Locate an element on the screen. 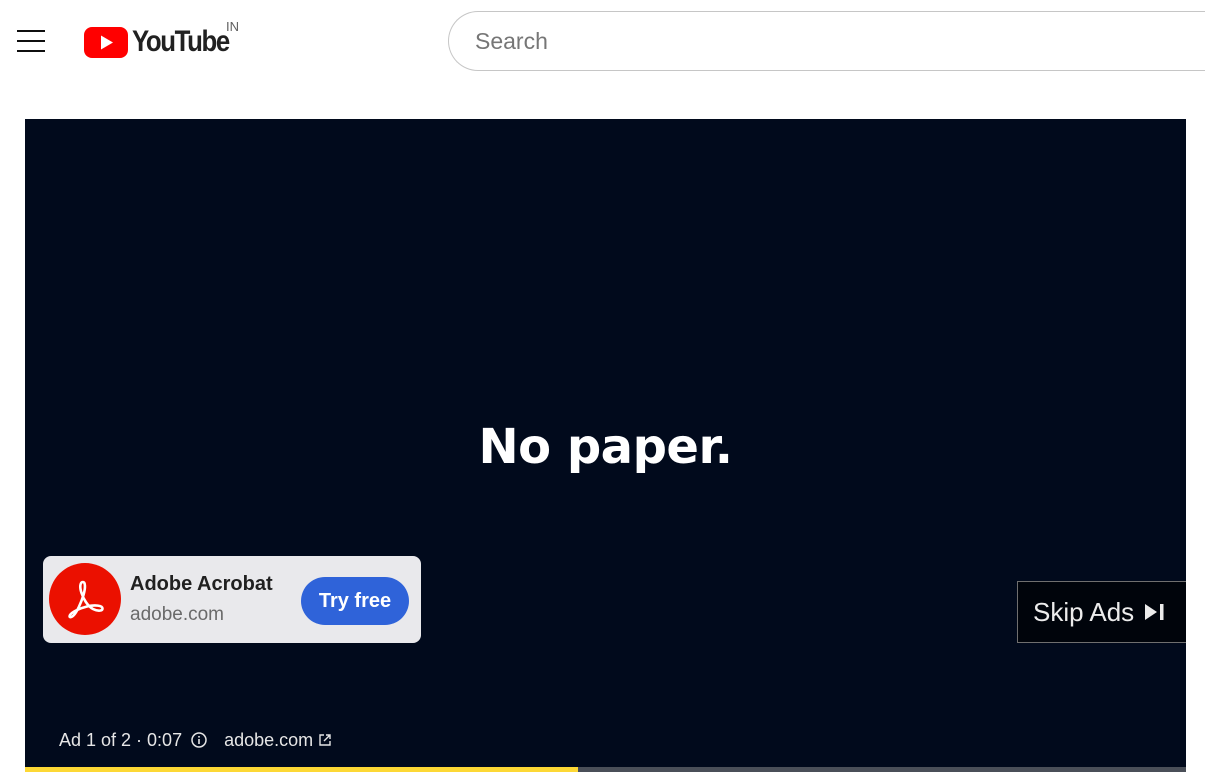  country-code: IN is located at coordinates (232, 26).